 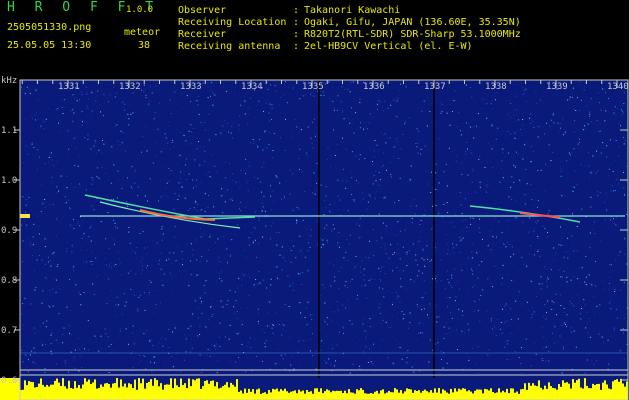 I want to click on observer-key: Observer, so click(x=202, y=10).